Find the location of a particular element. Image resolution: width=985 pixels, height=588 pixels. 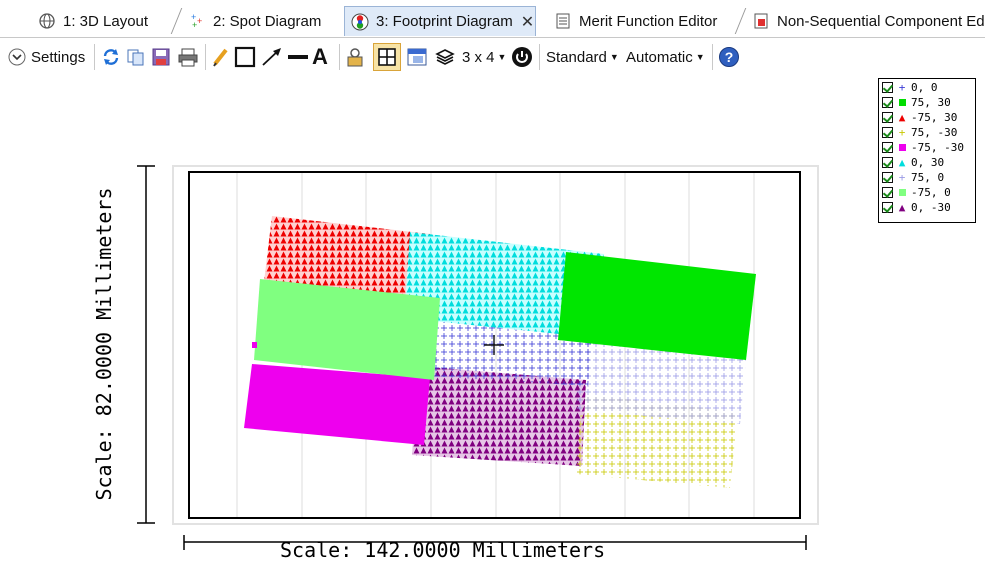

save-button is located at coordinates (161, 57).